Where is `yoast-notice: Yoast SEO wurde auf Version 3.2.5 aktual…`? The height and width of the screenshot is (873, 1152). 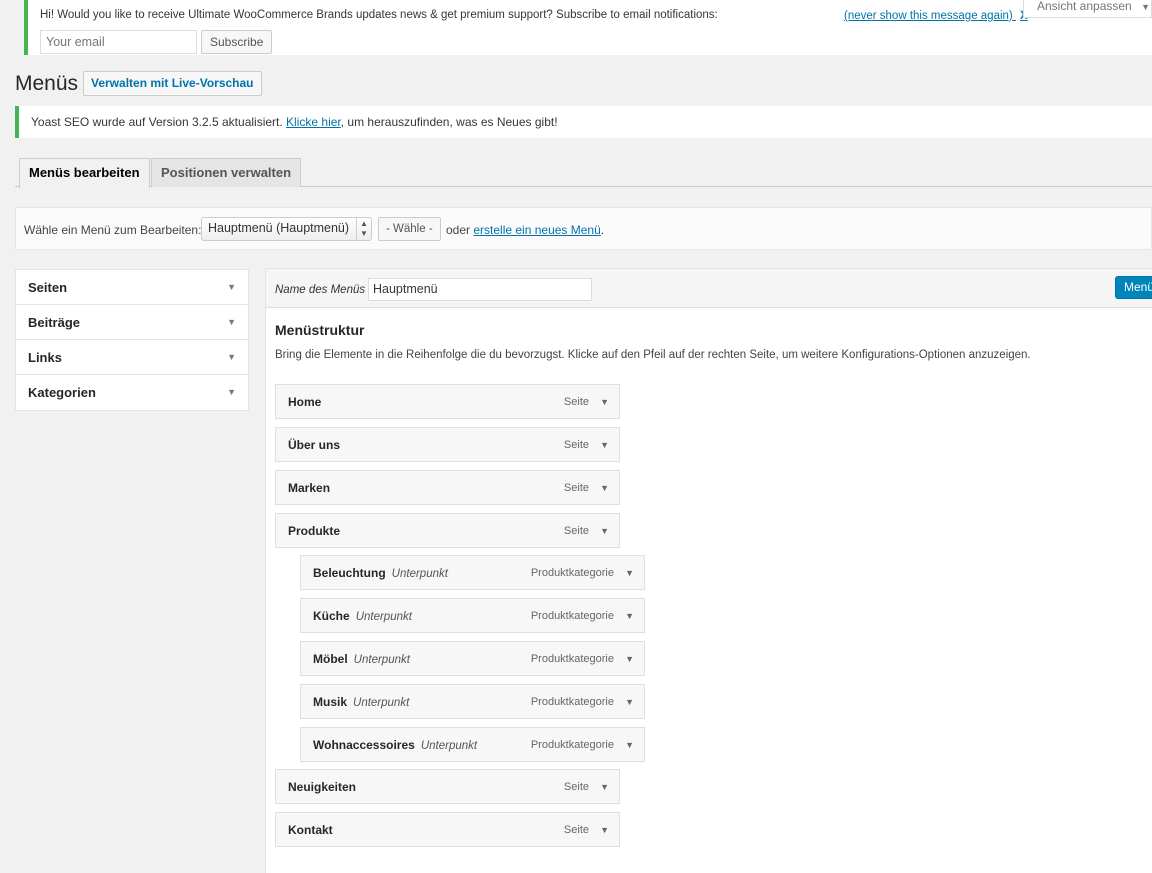
yoast-notice: Yoast SEO wurde auf Version 3.2.5 aktual… is located at coordinates (583, 122).